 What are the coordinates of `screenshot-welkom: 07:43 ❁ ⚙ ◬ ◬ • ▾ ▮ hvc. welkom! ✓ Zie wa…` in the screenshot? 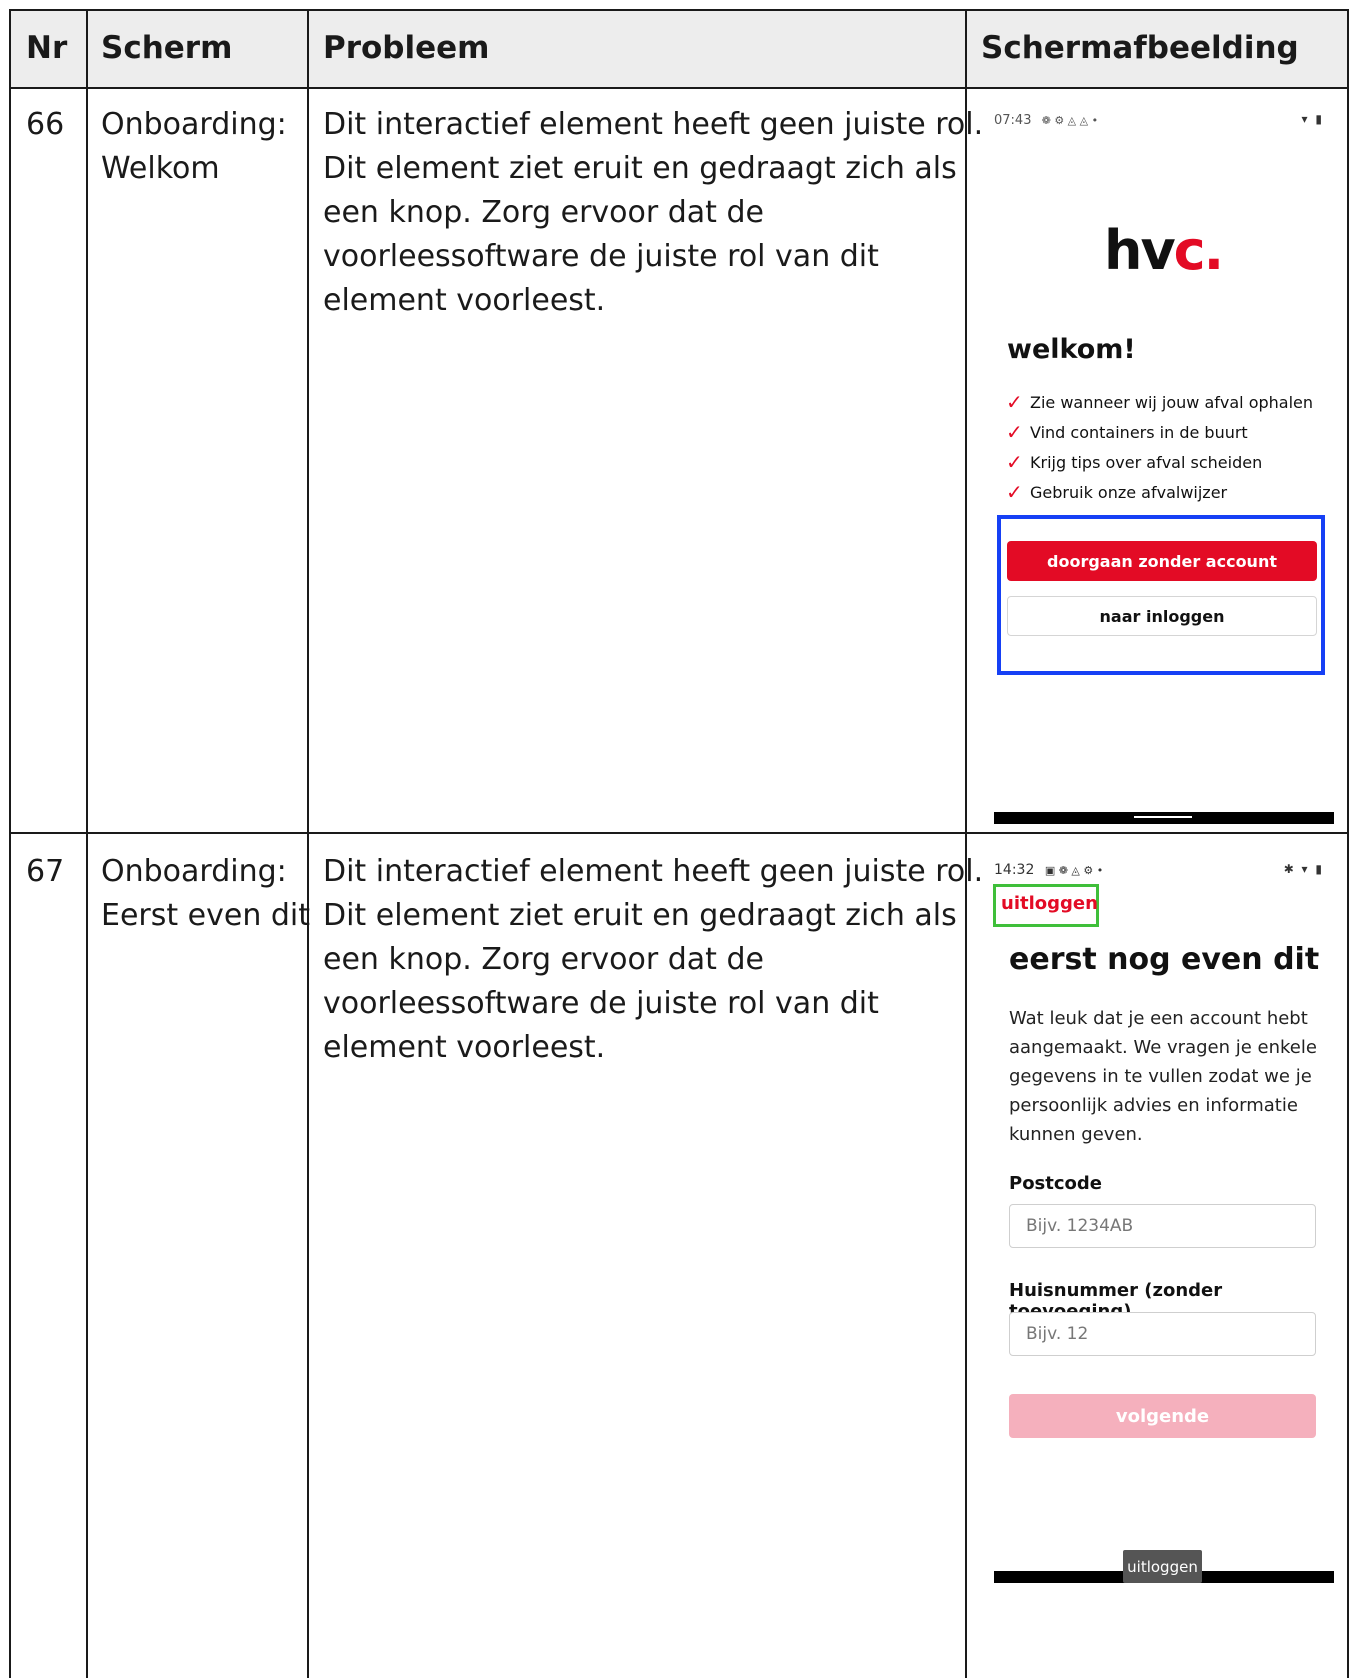 It's located at (1159, 464).